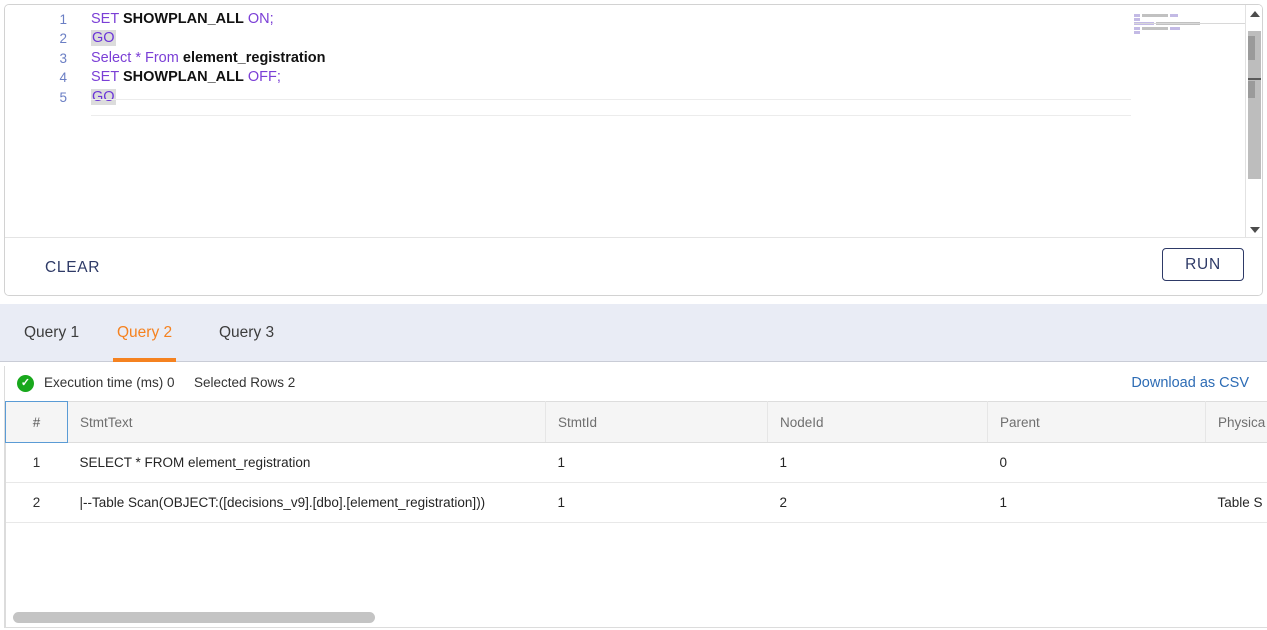 This screenshot has height=630, width=1267. Describe the element at coordinates (36, 462) in the screenshot. I see `cell-index: 1` at that location.